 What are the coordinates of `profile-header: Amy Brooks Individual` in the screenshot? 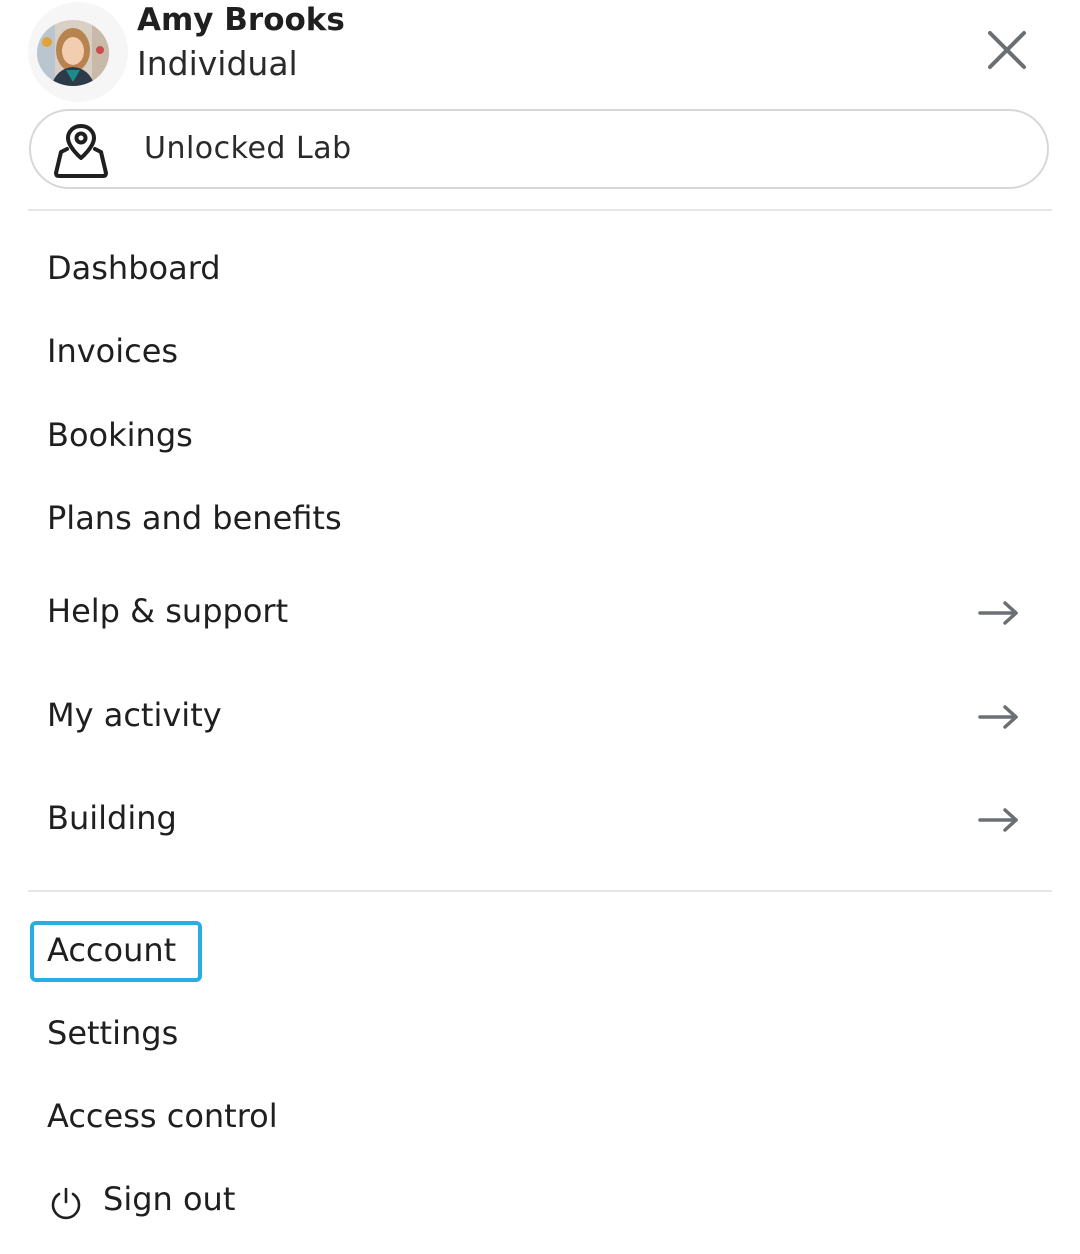 It's located at (540, 51).